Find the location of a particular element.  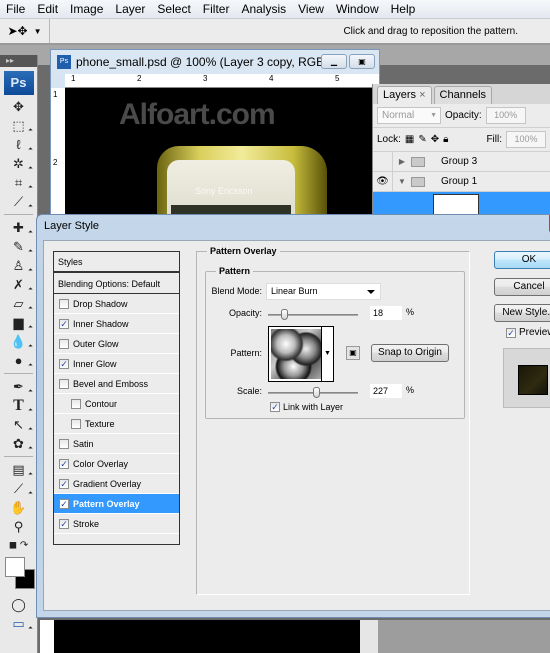

opacity-slider is located at coordinates (313, 314).